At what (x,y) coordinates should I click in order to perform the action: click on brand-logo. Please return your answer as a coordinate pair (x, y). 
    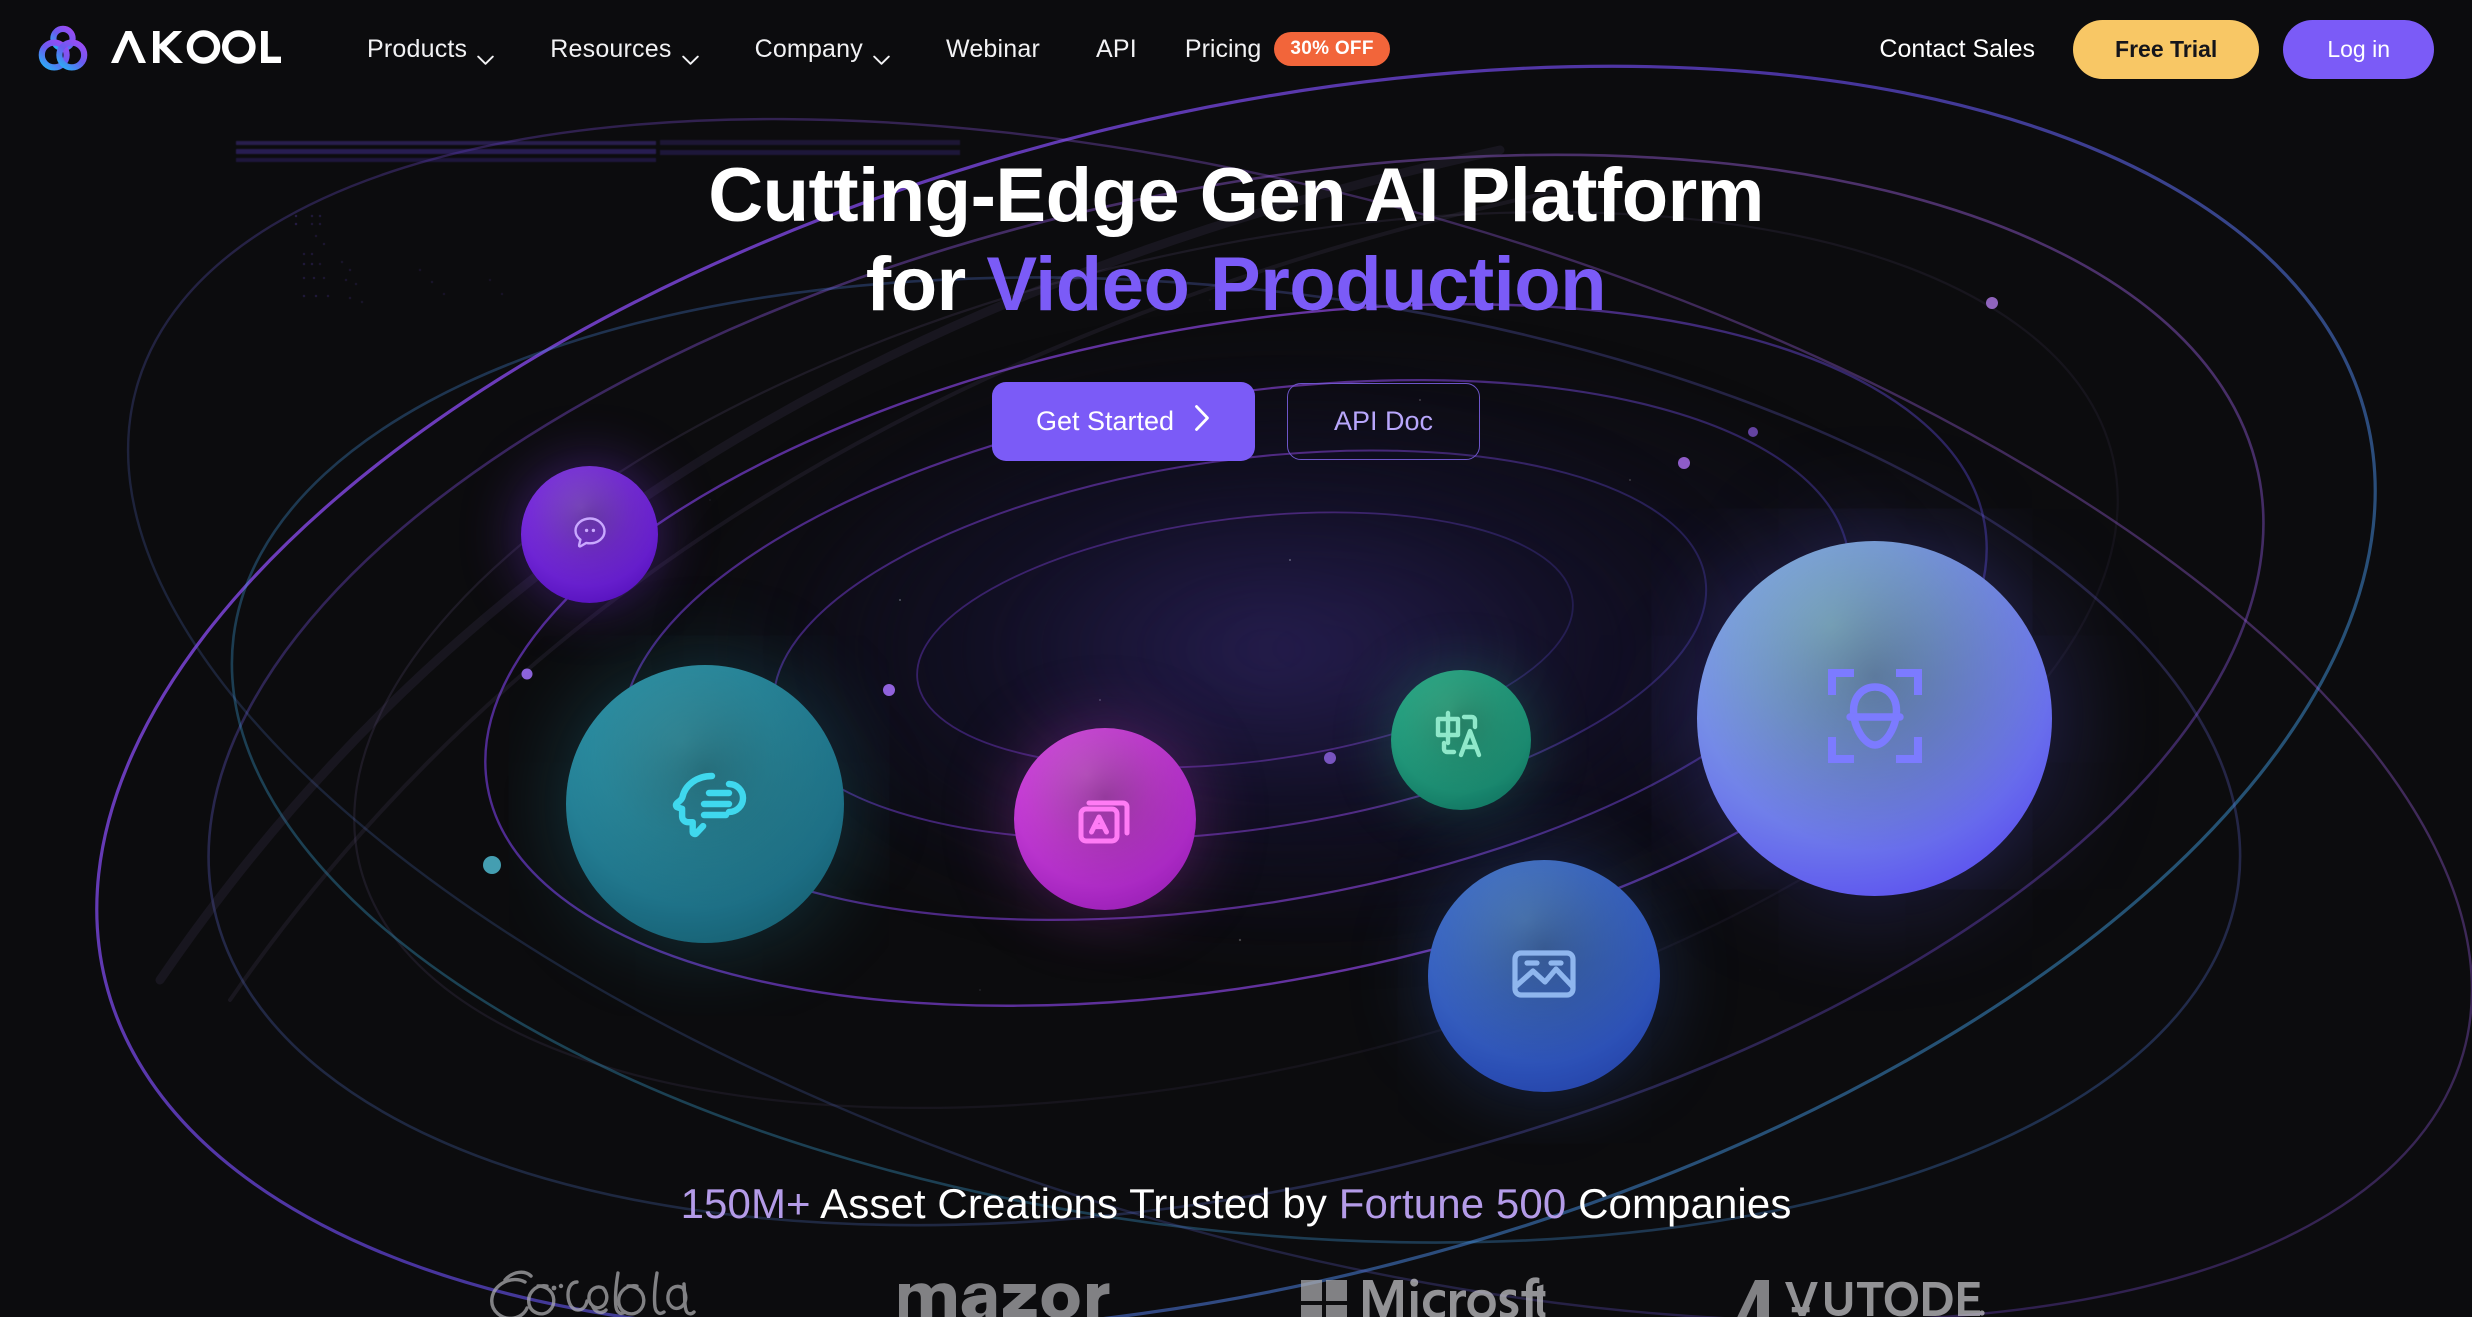
    Looking at the image, I should click on (158, 49).